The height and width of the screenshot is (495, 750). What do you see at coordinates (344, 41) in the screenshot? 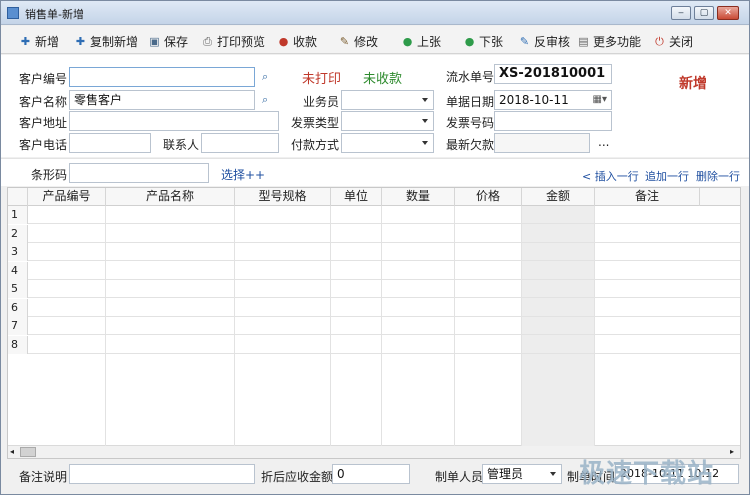
I see `edit-icon: ✎` at bounding box center [344, 41].